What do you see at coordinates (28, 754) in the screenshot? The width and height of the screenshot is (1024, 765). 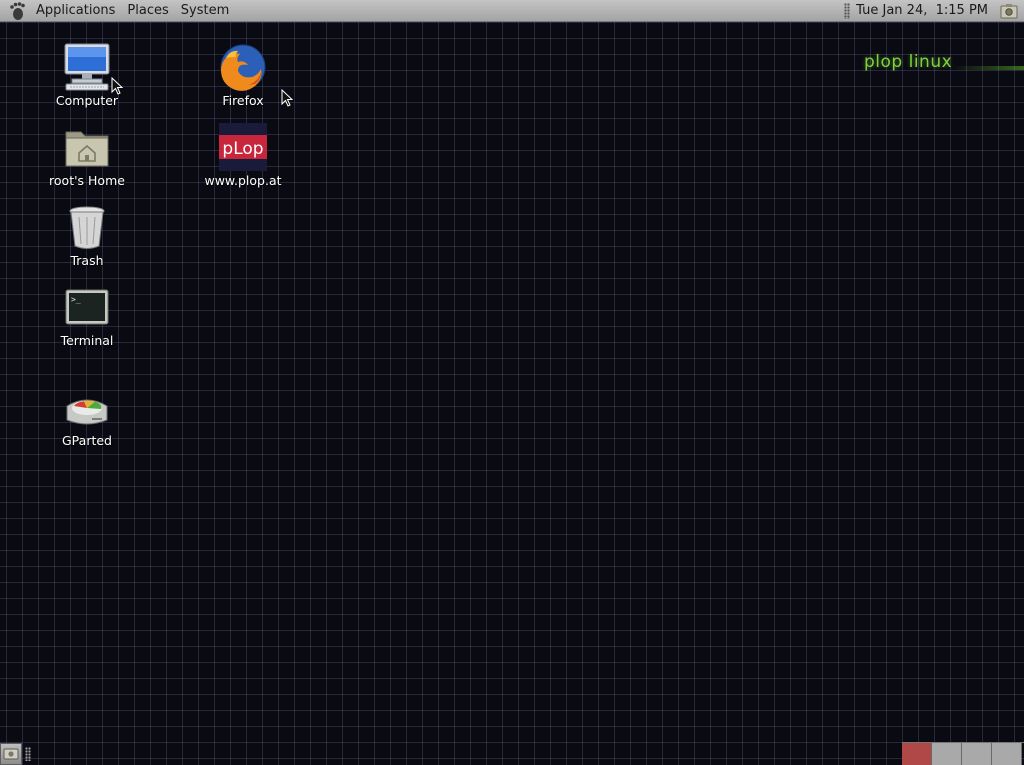 I see `bottom-panel-grip` at bounding box center [28, 754].